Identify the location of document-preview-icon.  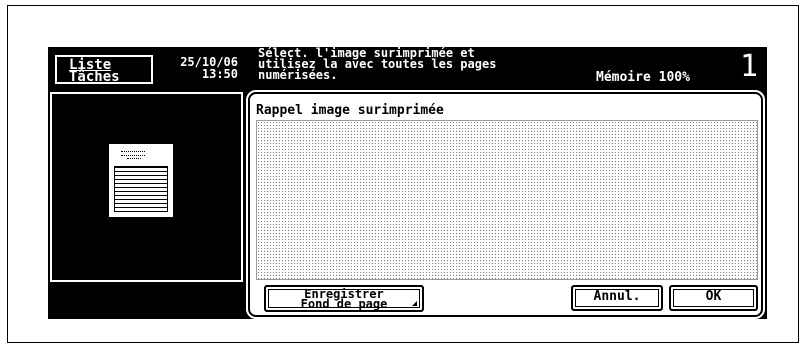
(141, 180).